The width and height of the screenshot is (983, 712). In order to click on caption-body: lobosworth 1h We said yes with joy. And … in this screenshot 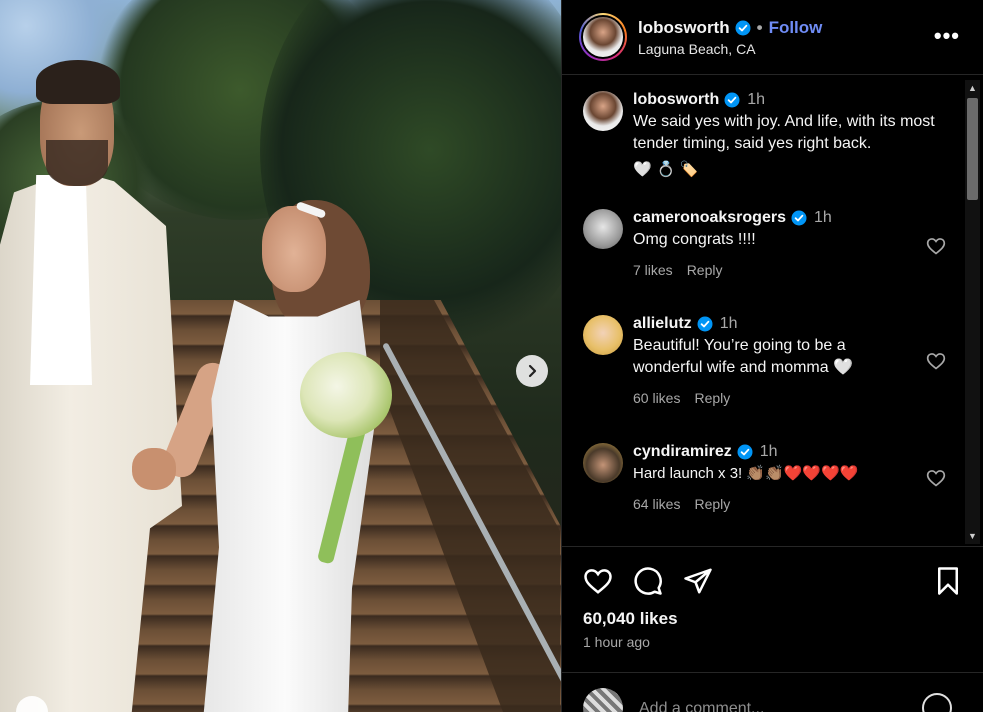, I will do `click(793, 135)`.